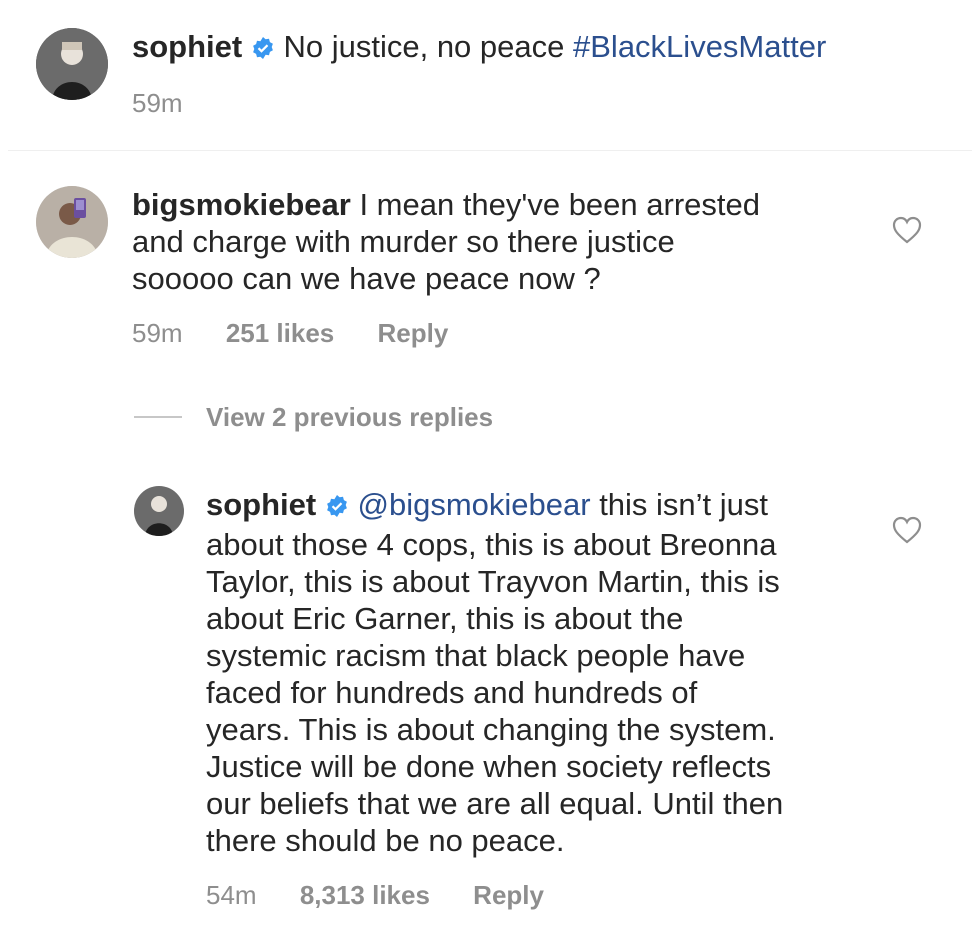 Image resolution: width=980 pixels, height=933 pixels. What do you see at coordinates (473, 504) in the screenshot?
I see `reply1-mention: @bigsmokiebear` at bounding box center [473, 504].